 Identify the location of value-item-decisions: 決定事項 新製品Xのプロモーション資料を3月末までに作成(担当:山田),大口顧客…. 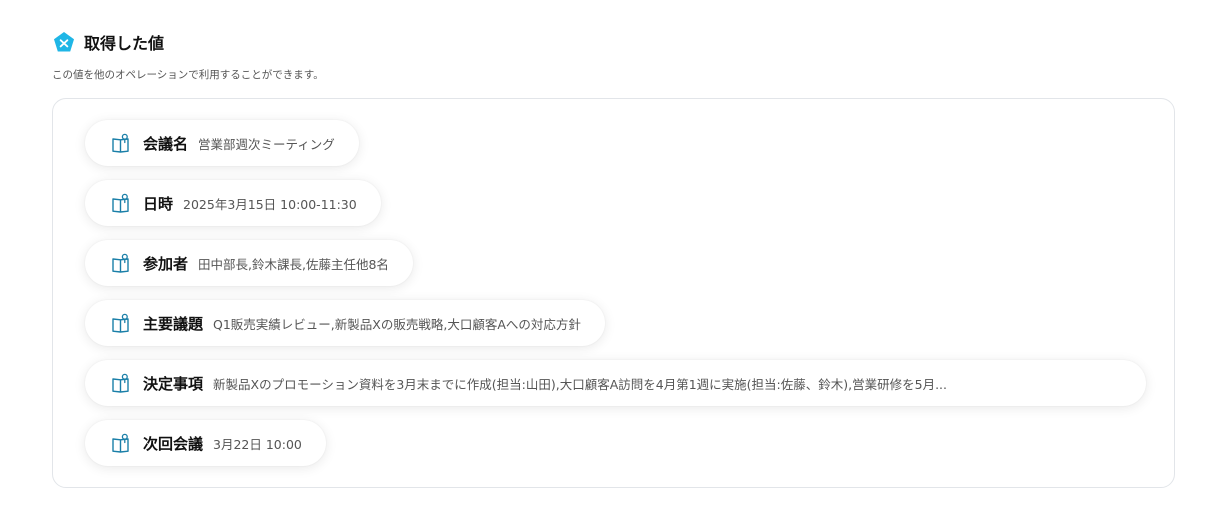
(615, 383).